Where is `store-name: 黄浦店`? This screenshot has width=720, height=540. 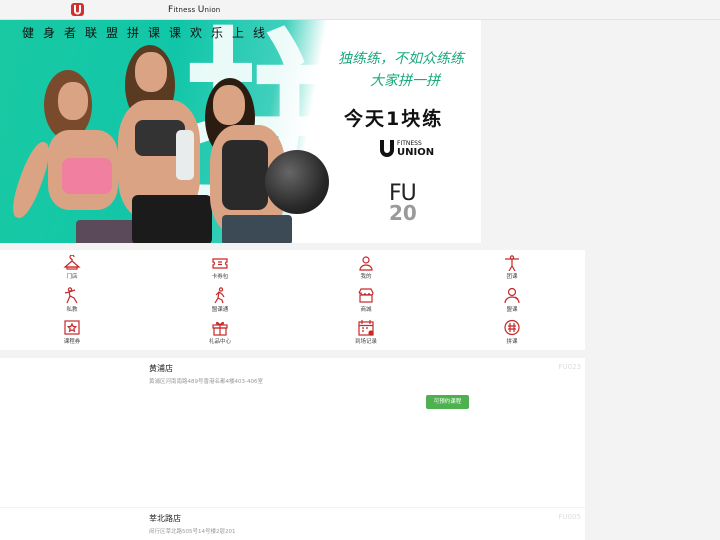
store-name: 黄浦店 is located at coordinates (161, 368).